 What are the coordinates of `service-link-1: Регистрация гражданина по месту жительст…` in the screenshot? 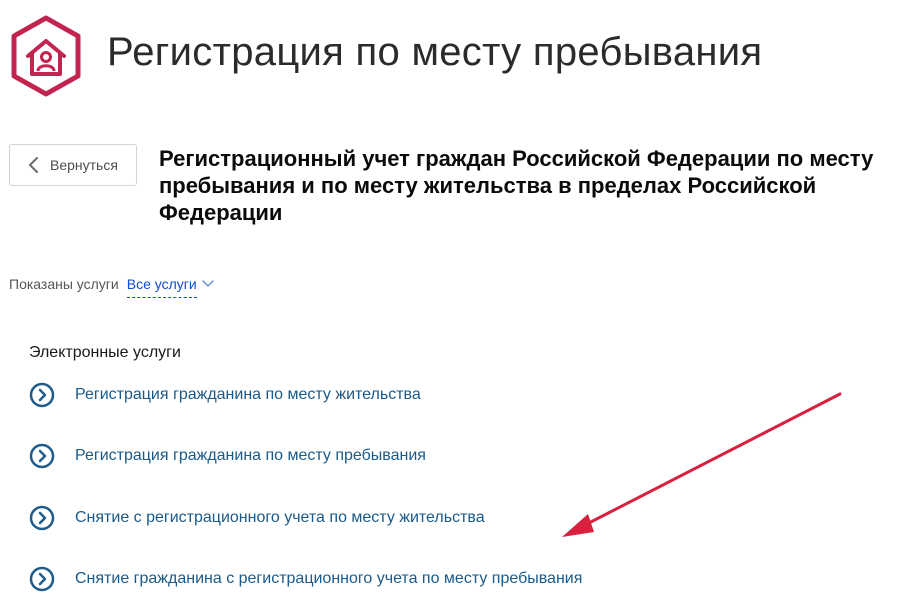 It's located at (225, 395).